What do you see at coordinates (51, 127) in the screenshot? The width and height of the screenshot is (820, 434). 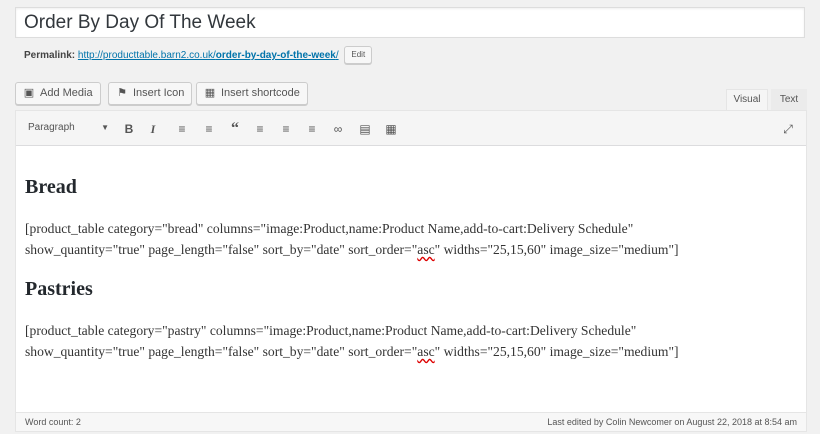 I see `format-select-value: Paragraph` at bounding box center [51, 127].